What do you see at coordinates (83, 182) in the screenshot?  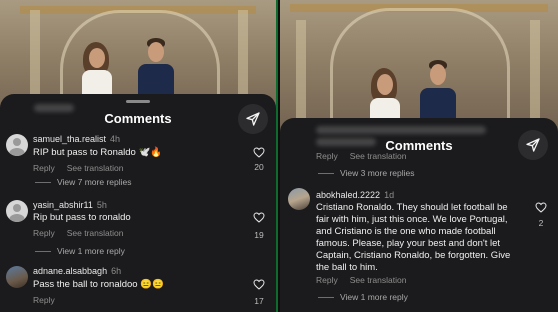 I see `view-replies-button: View 7 more replies` at bounding box center [83, 182].